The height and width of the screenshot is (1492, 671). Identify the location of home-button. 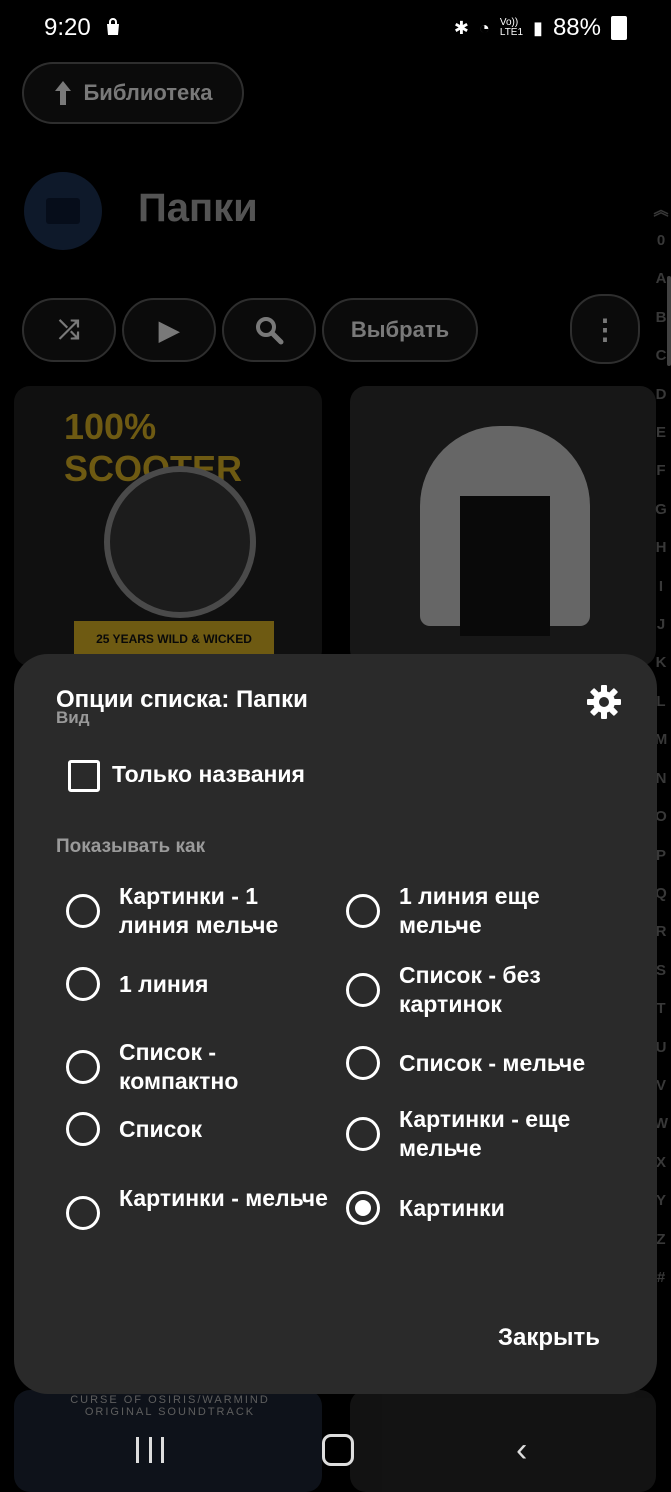
(338, 1450).